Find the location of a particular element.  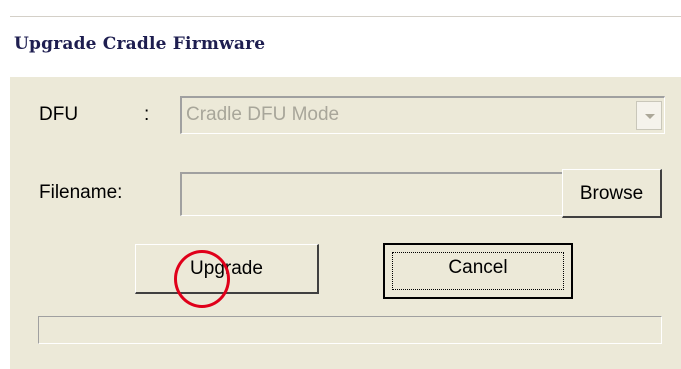

window-title: Upgrade Cradle Firmware is located at coordinates (140, 44).